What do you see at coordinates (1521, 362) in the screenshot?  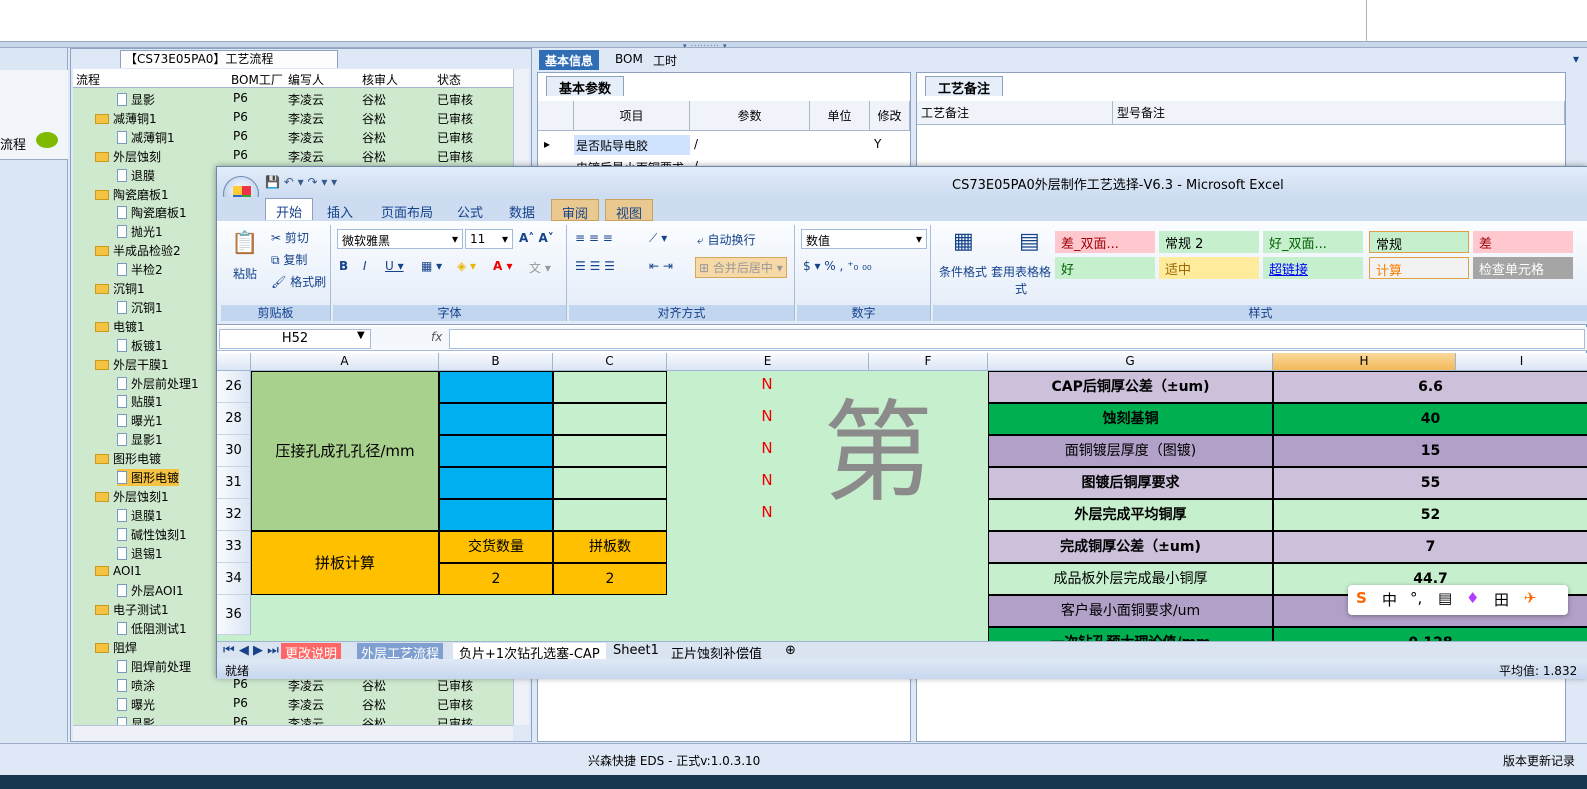 I see `column-header: I` at bounding box center [1521, 362].